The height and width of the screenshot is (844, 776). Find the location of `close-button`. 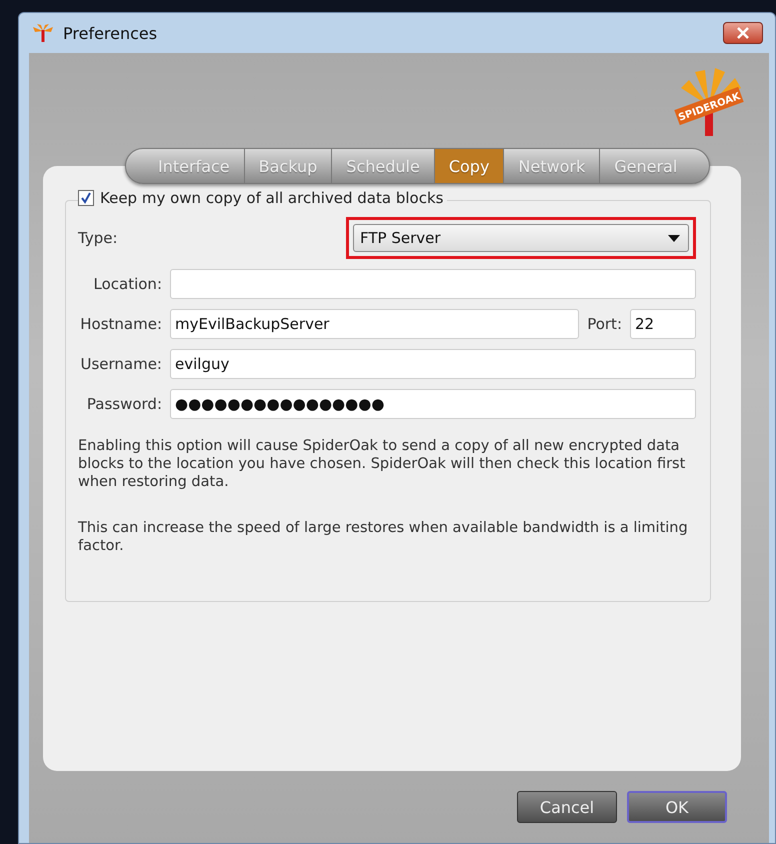

close-button is located at coordinates (743, 33).